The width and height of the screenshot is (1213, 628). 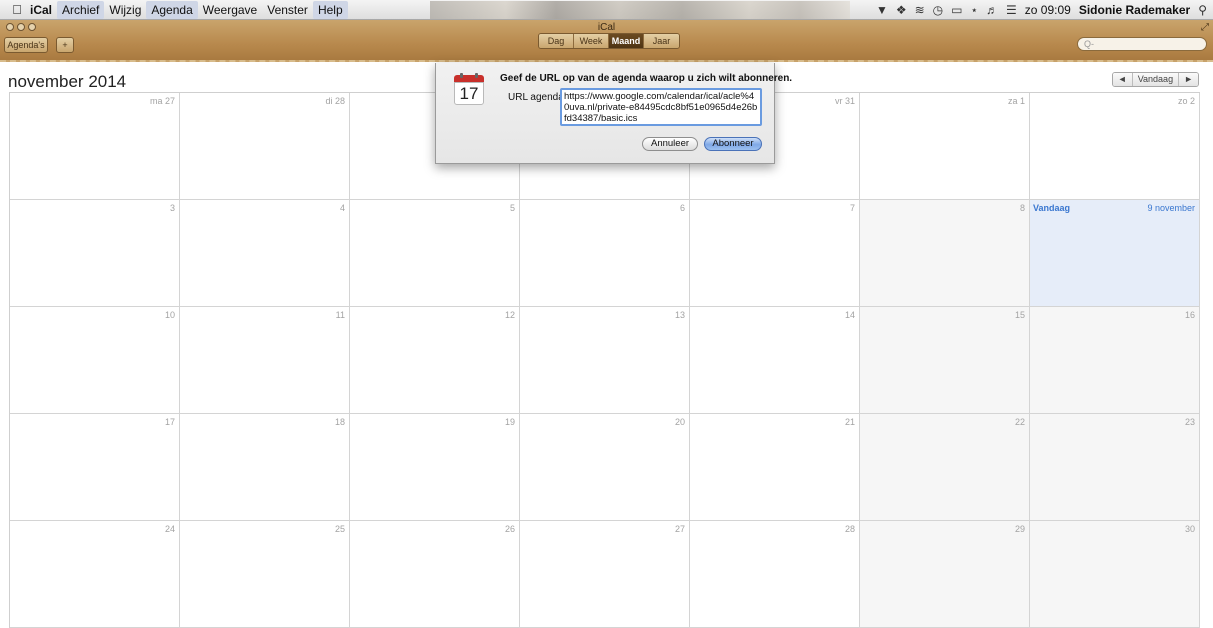 I want to click on today-label: Vandaag, so click(x=1052, y=208).